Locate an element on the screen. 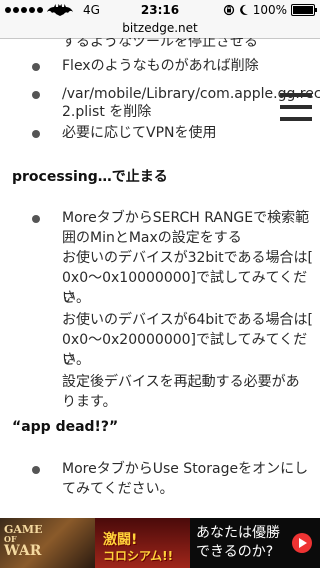  moon-icon is located at coordinates (243, 9).